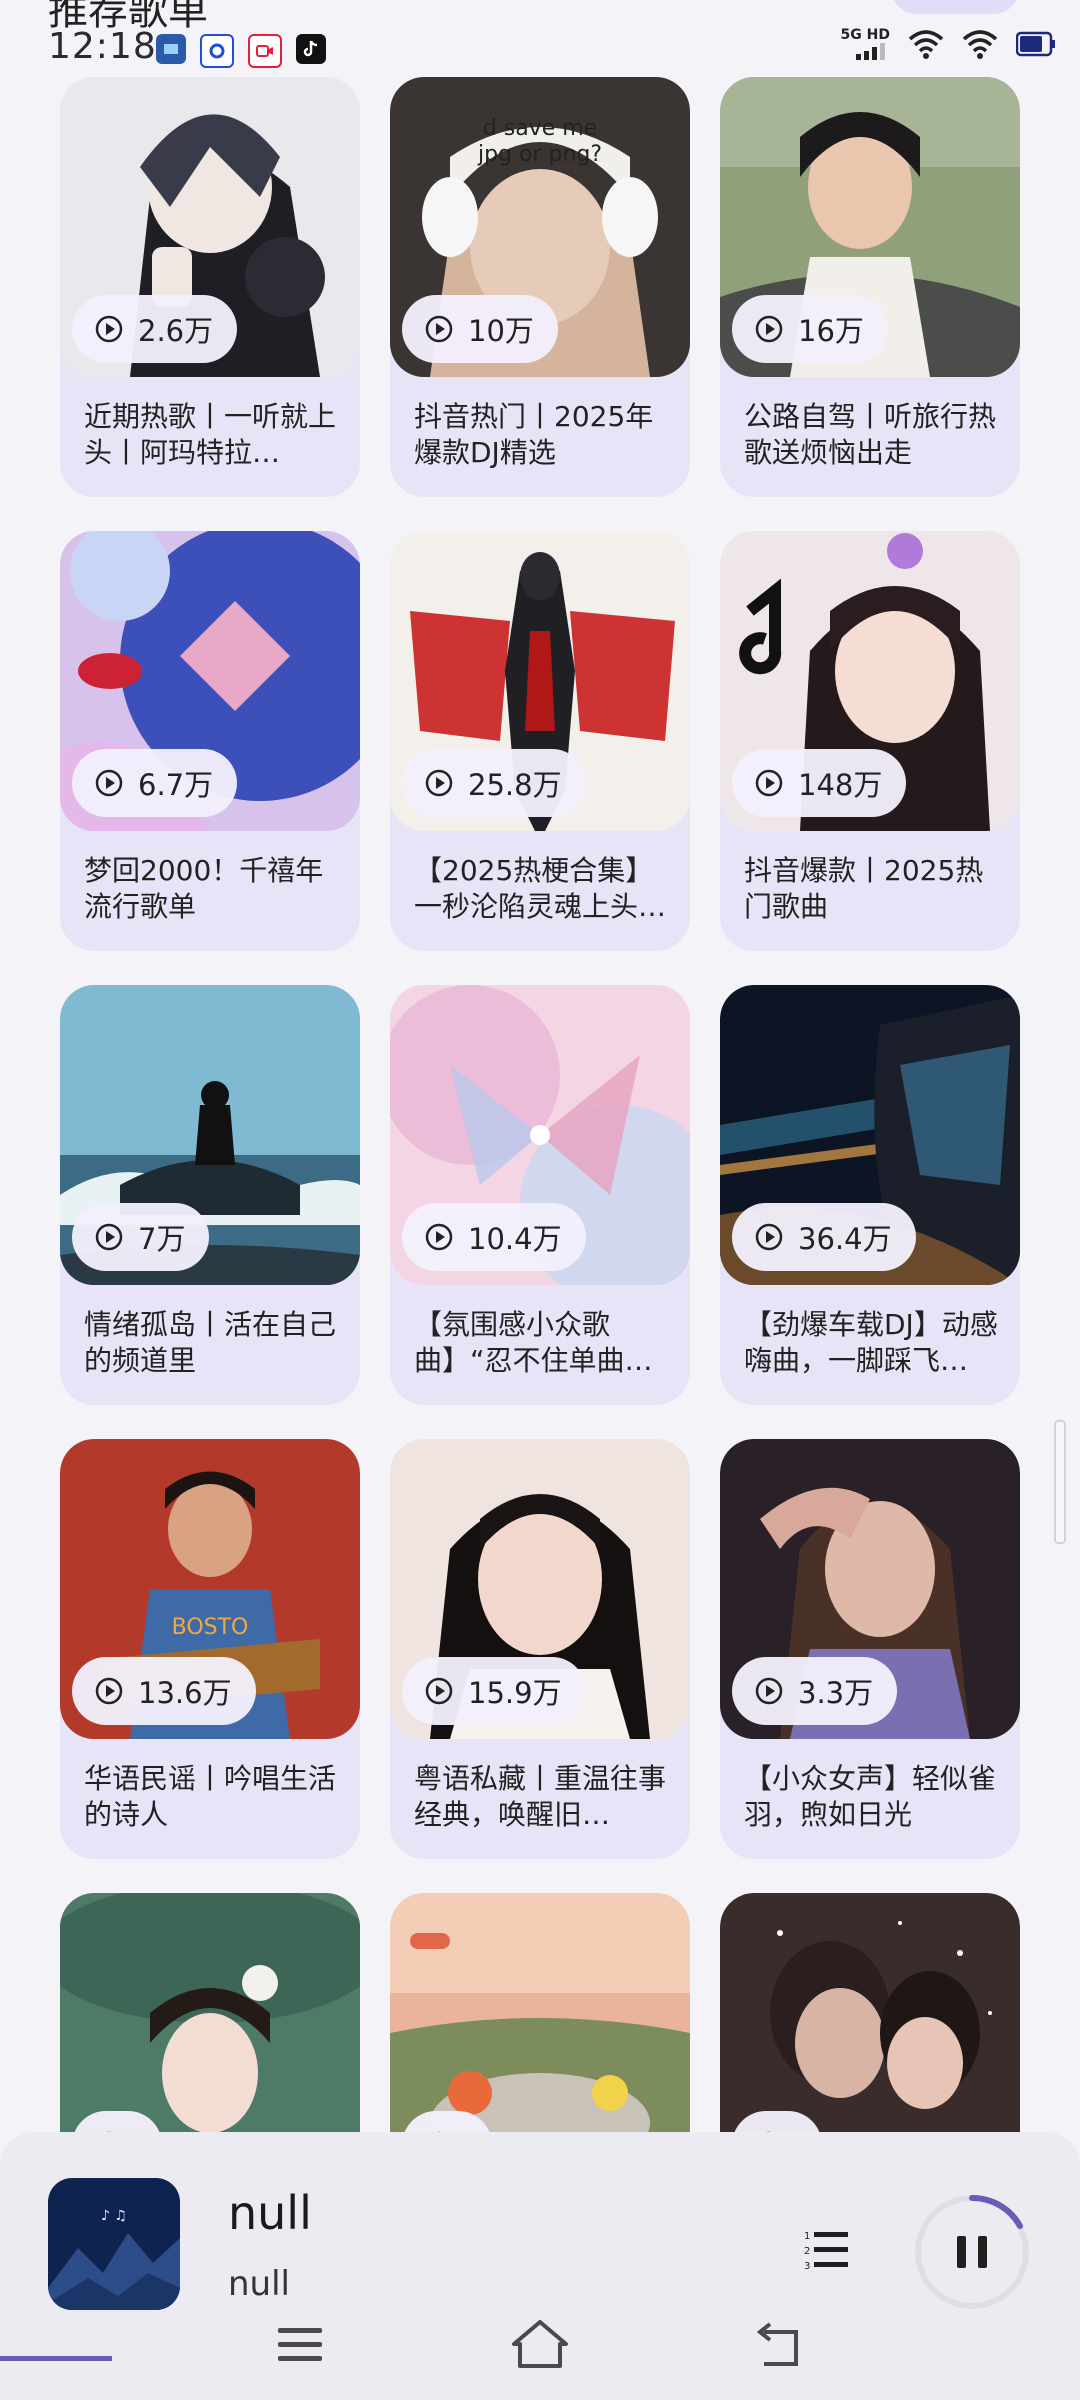 Image resolution: width=1080 pixels, height=2400 pixels. Describe the element at coordinates (501, 331) in the screenshot. I see `play-count: 10万` at that location.